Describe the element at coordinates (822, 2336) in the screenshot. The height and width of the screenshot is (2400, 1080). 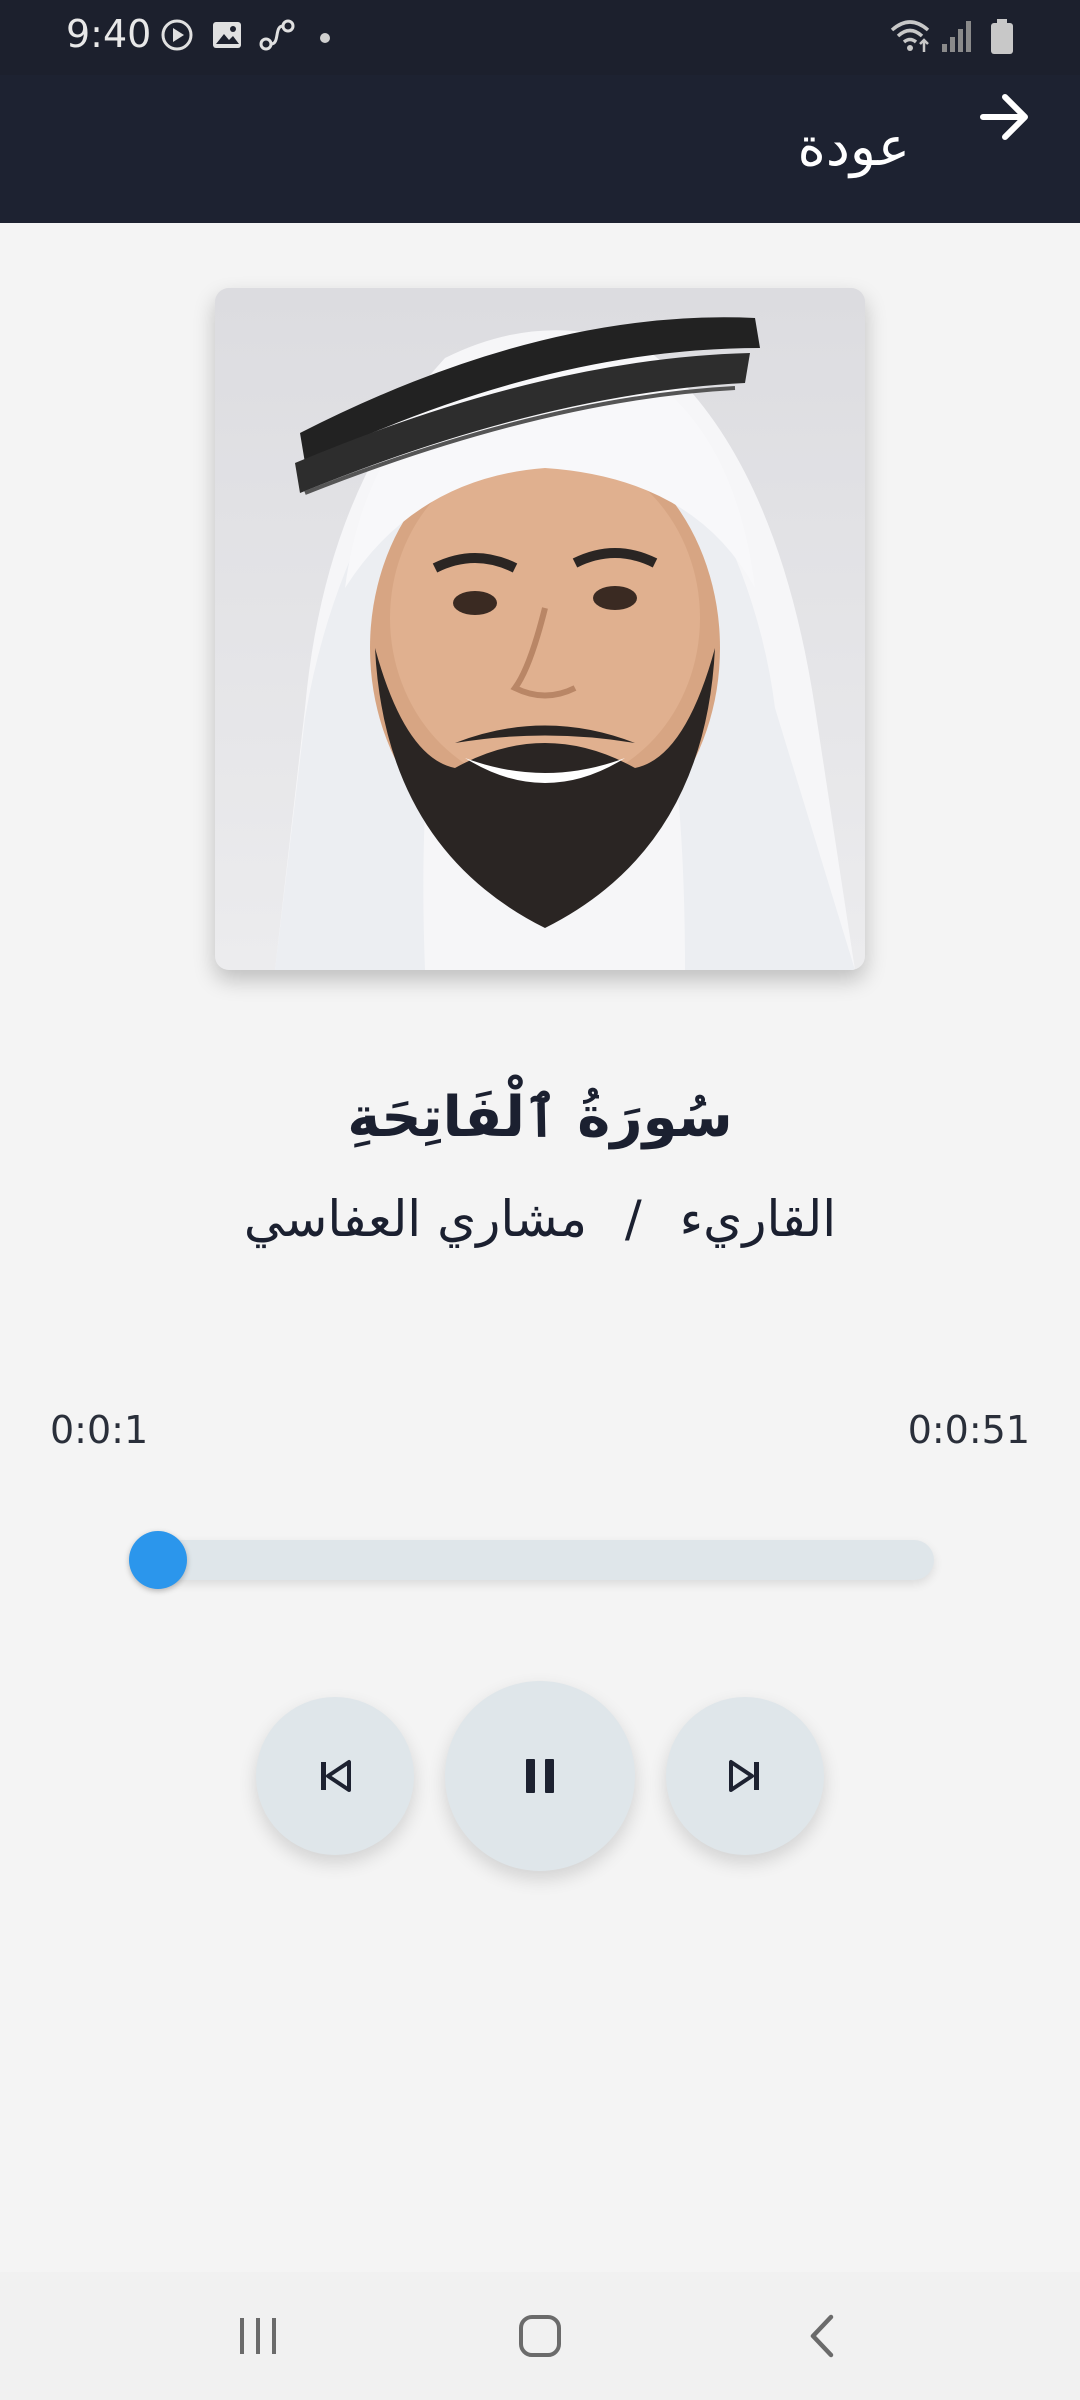
I see `back-nav-icon` at that location.